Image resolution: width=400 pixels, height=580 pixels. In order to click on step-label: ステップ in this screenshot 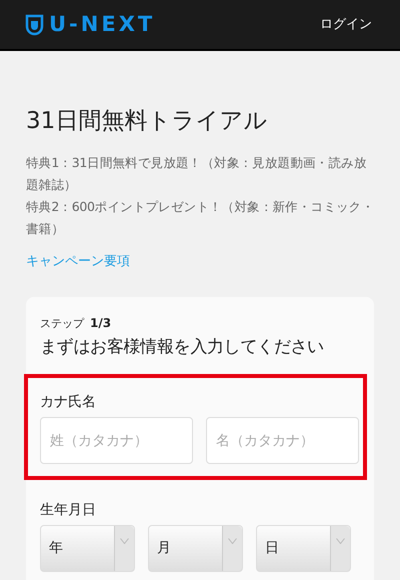, I will do `click(62, 324)`.